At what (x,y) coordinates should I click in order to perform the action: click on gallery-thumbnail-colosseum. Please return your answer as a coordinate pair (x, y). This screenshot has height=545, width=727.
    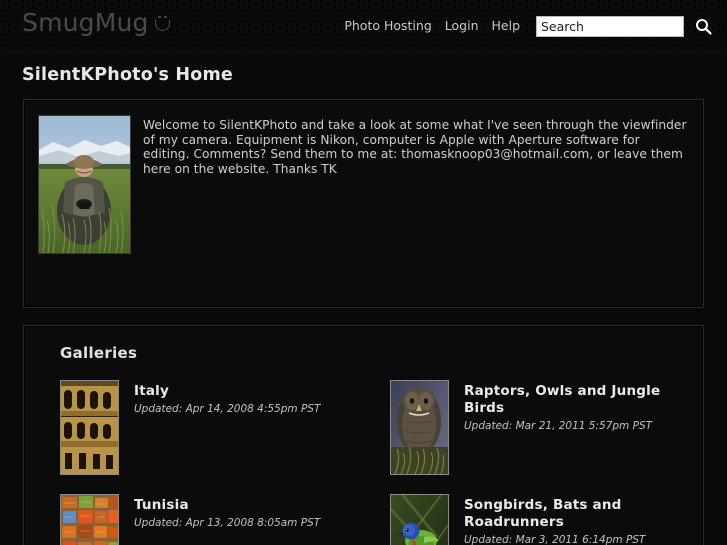
    Looking at the image, I should click on (89, 427).